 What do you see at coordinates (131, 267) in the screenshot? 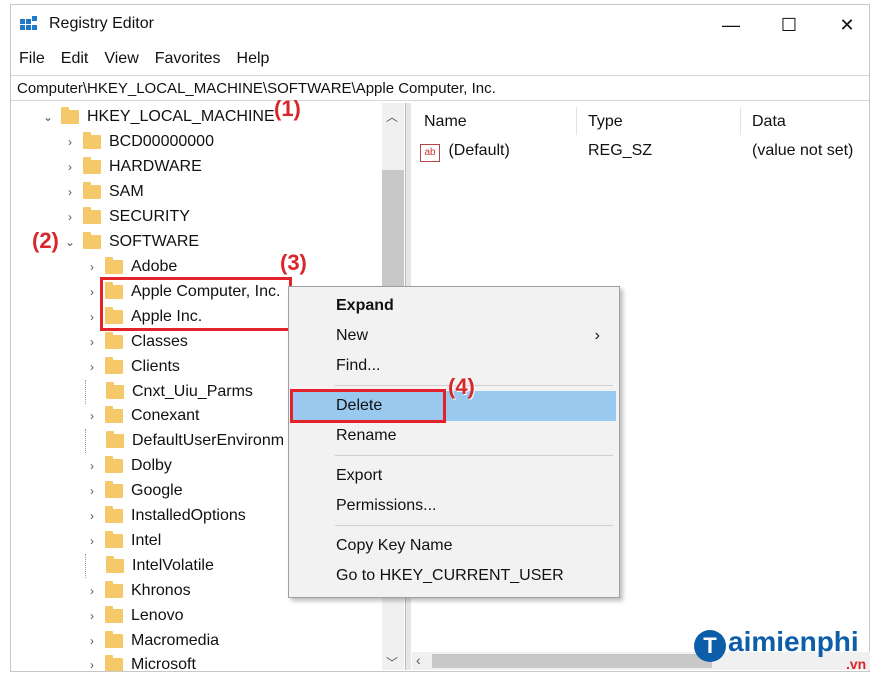
I see `tree-node-software-child: › Adobe` at bounding box center [131, 267].